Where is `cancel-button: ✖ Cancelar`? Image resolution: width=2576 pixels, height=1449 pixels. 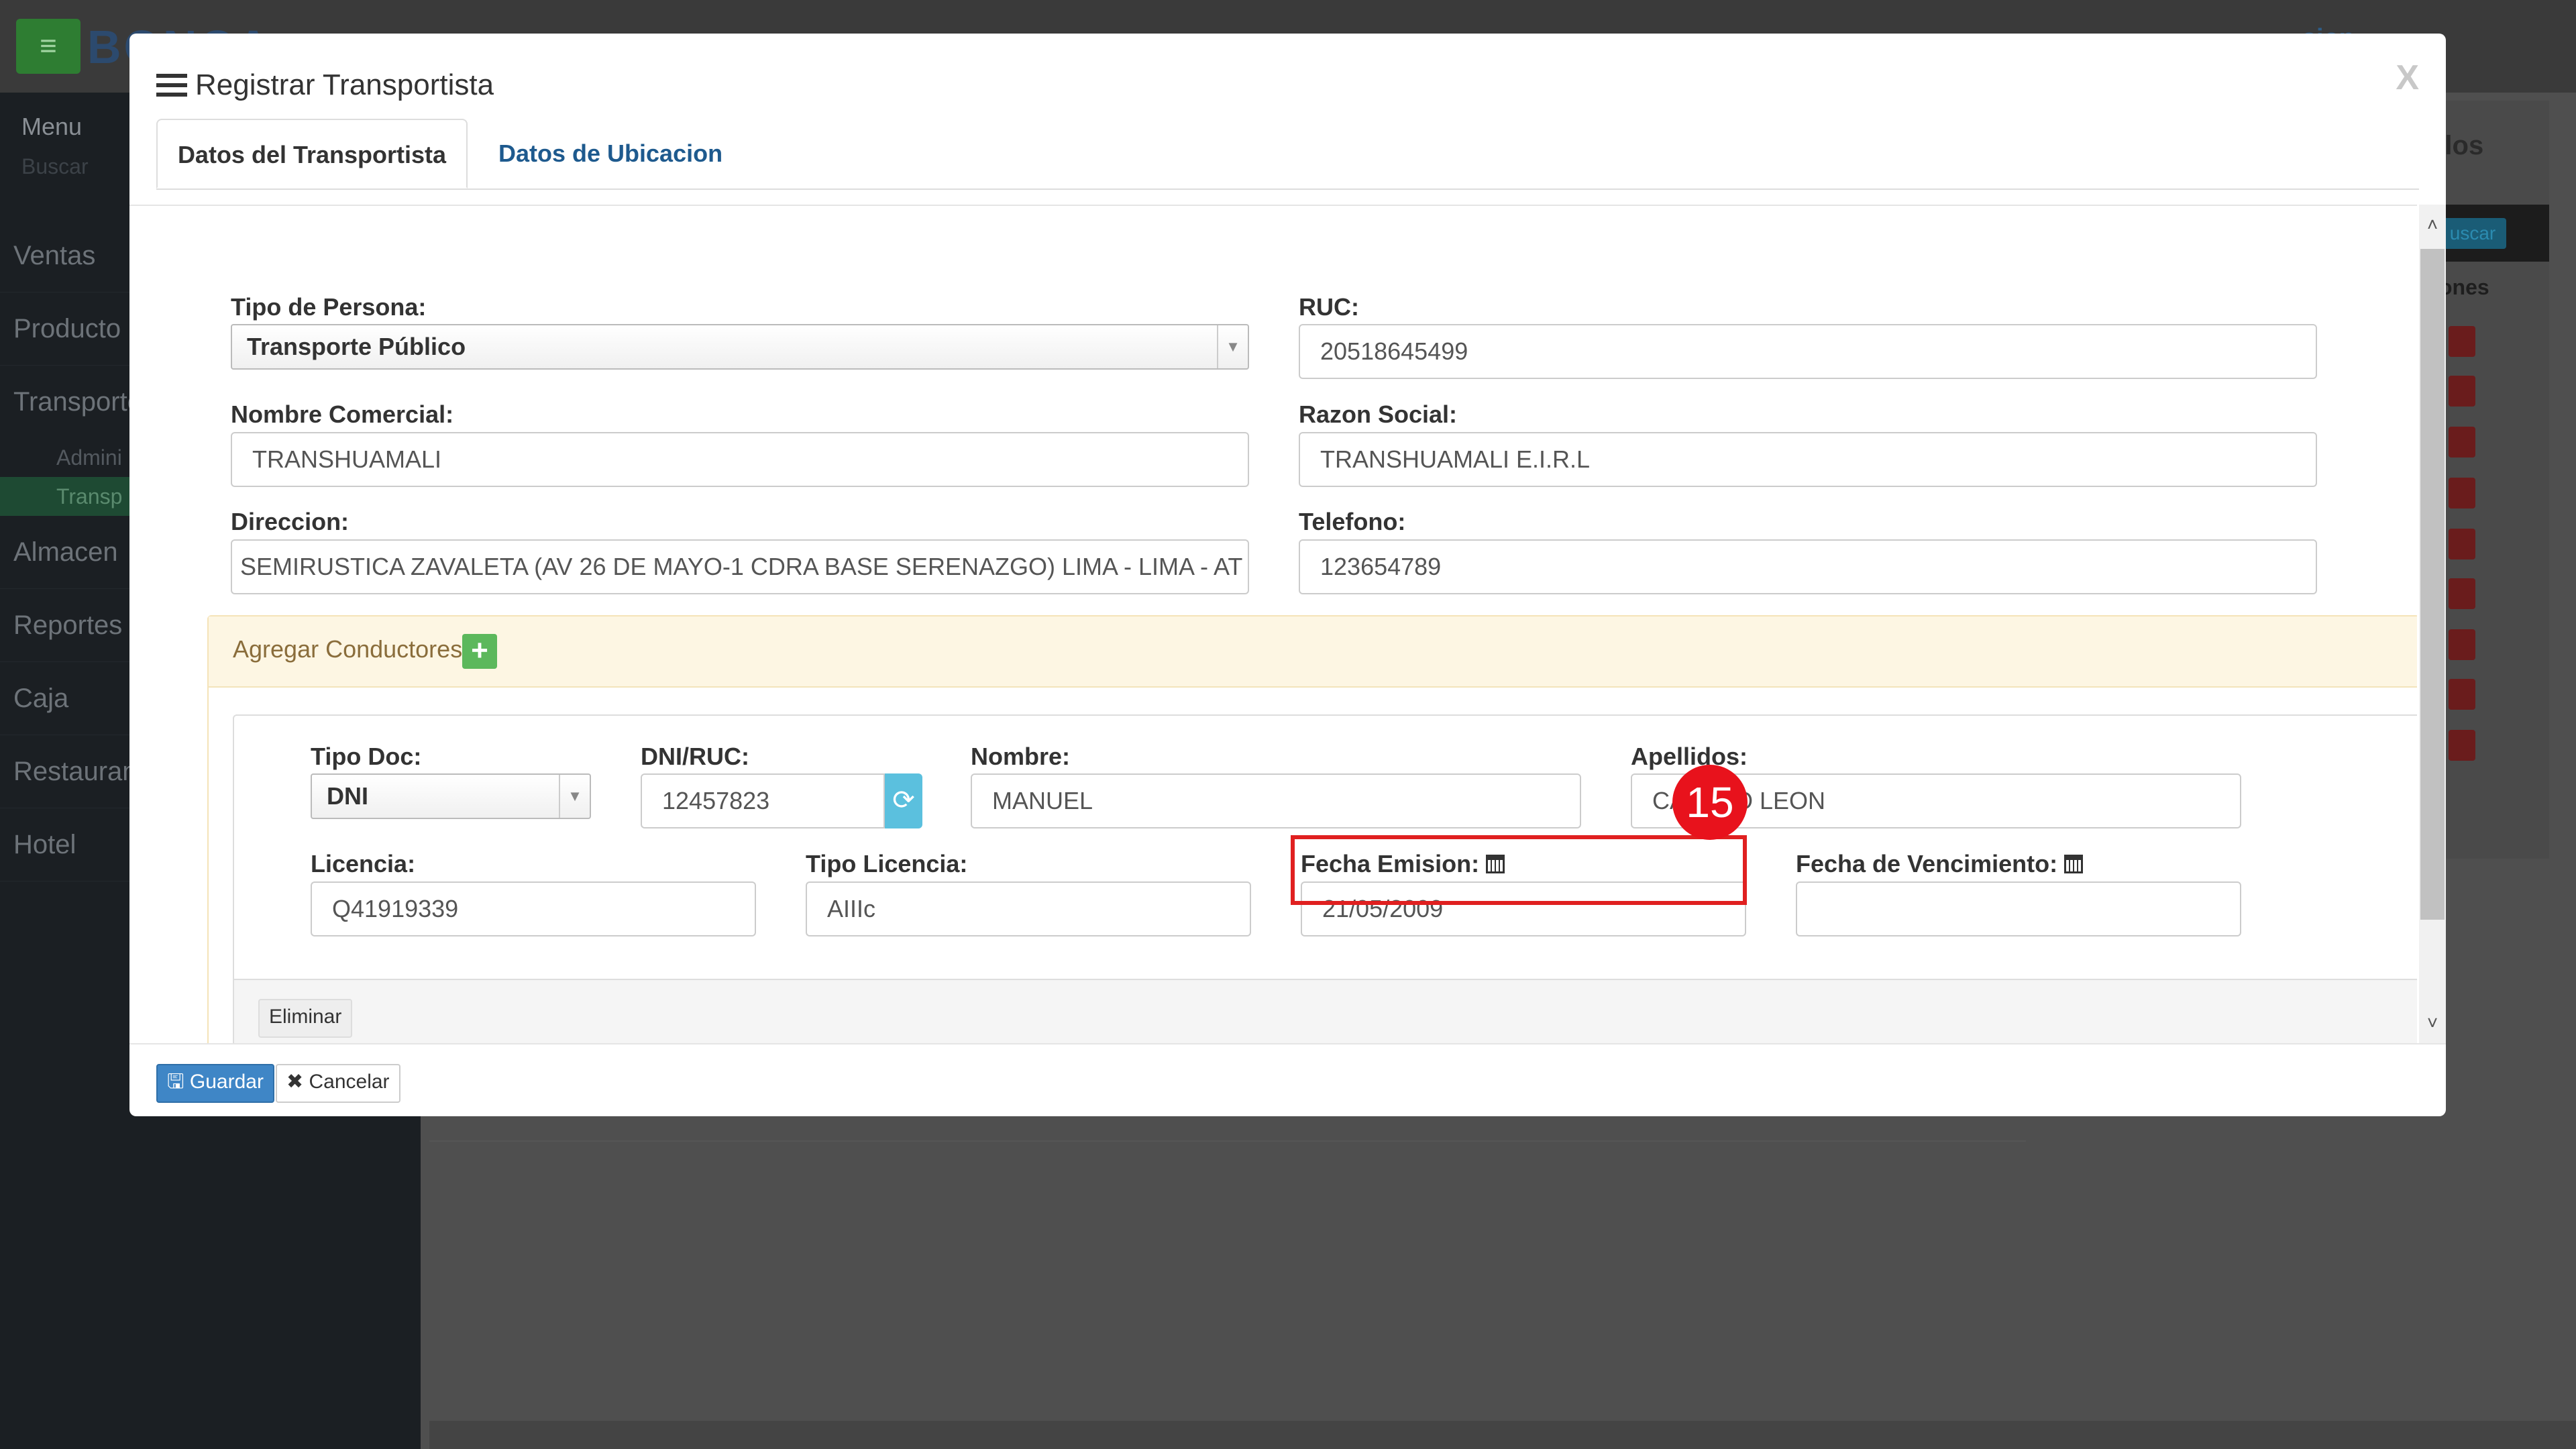
cancel-button: ✖ Cancelar is located at coordinates (338, 1083).